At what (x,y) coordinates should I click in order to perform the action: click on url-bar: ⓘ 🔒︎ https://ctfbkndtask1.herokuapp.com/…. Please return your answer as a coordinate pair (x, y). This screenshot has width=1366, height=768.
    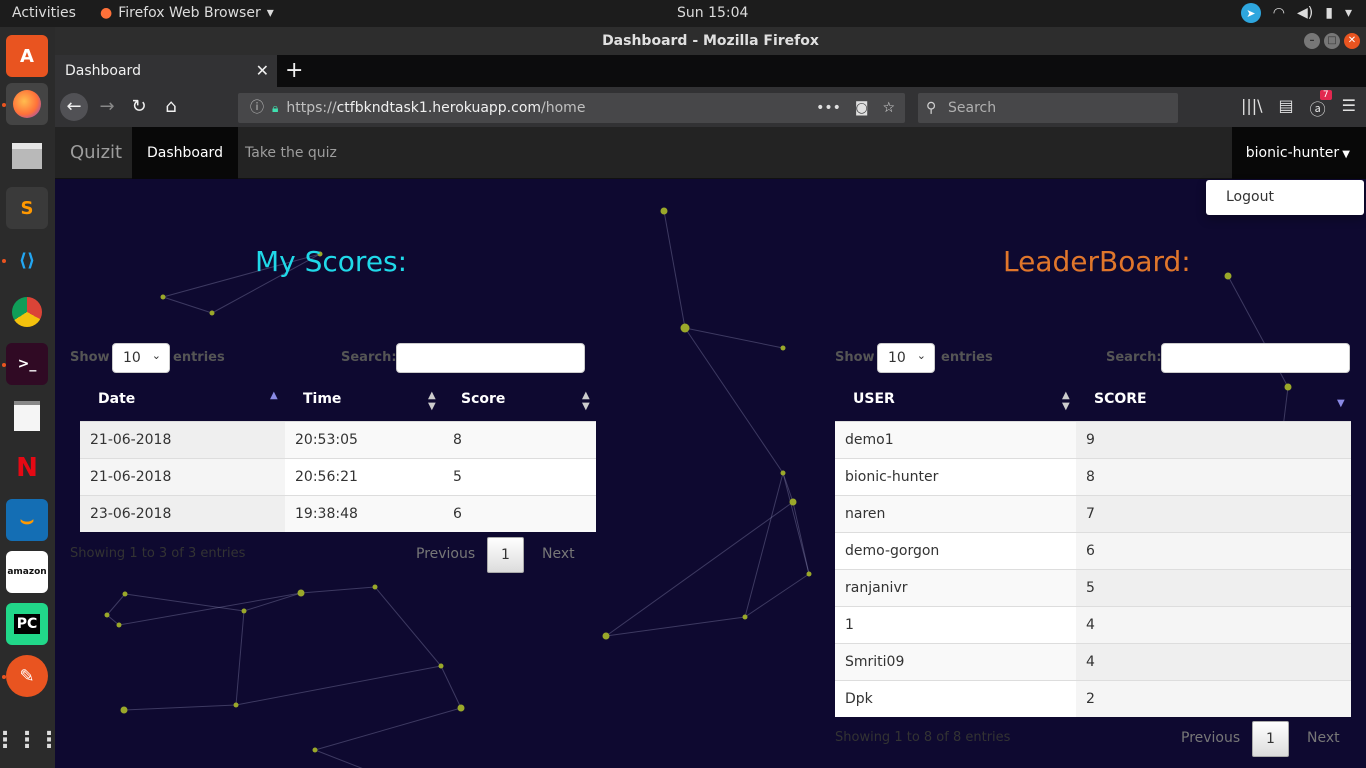
    Looking at the image, I should click on (571, 108).